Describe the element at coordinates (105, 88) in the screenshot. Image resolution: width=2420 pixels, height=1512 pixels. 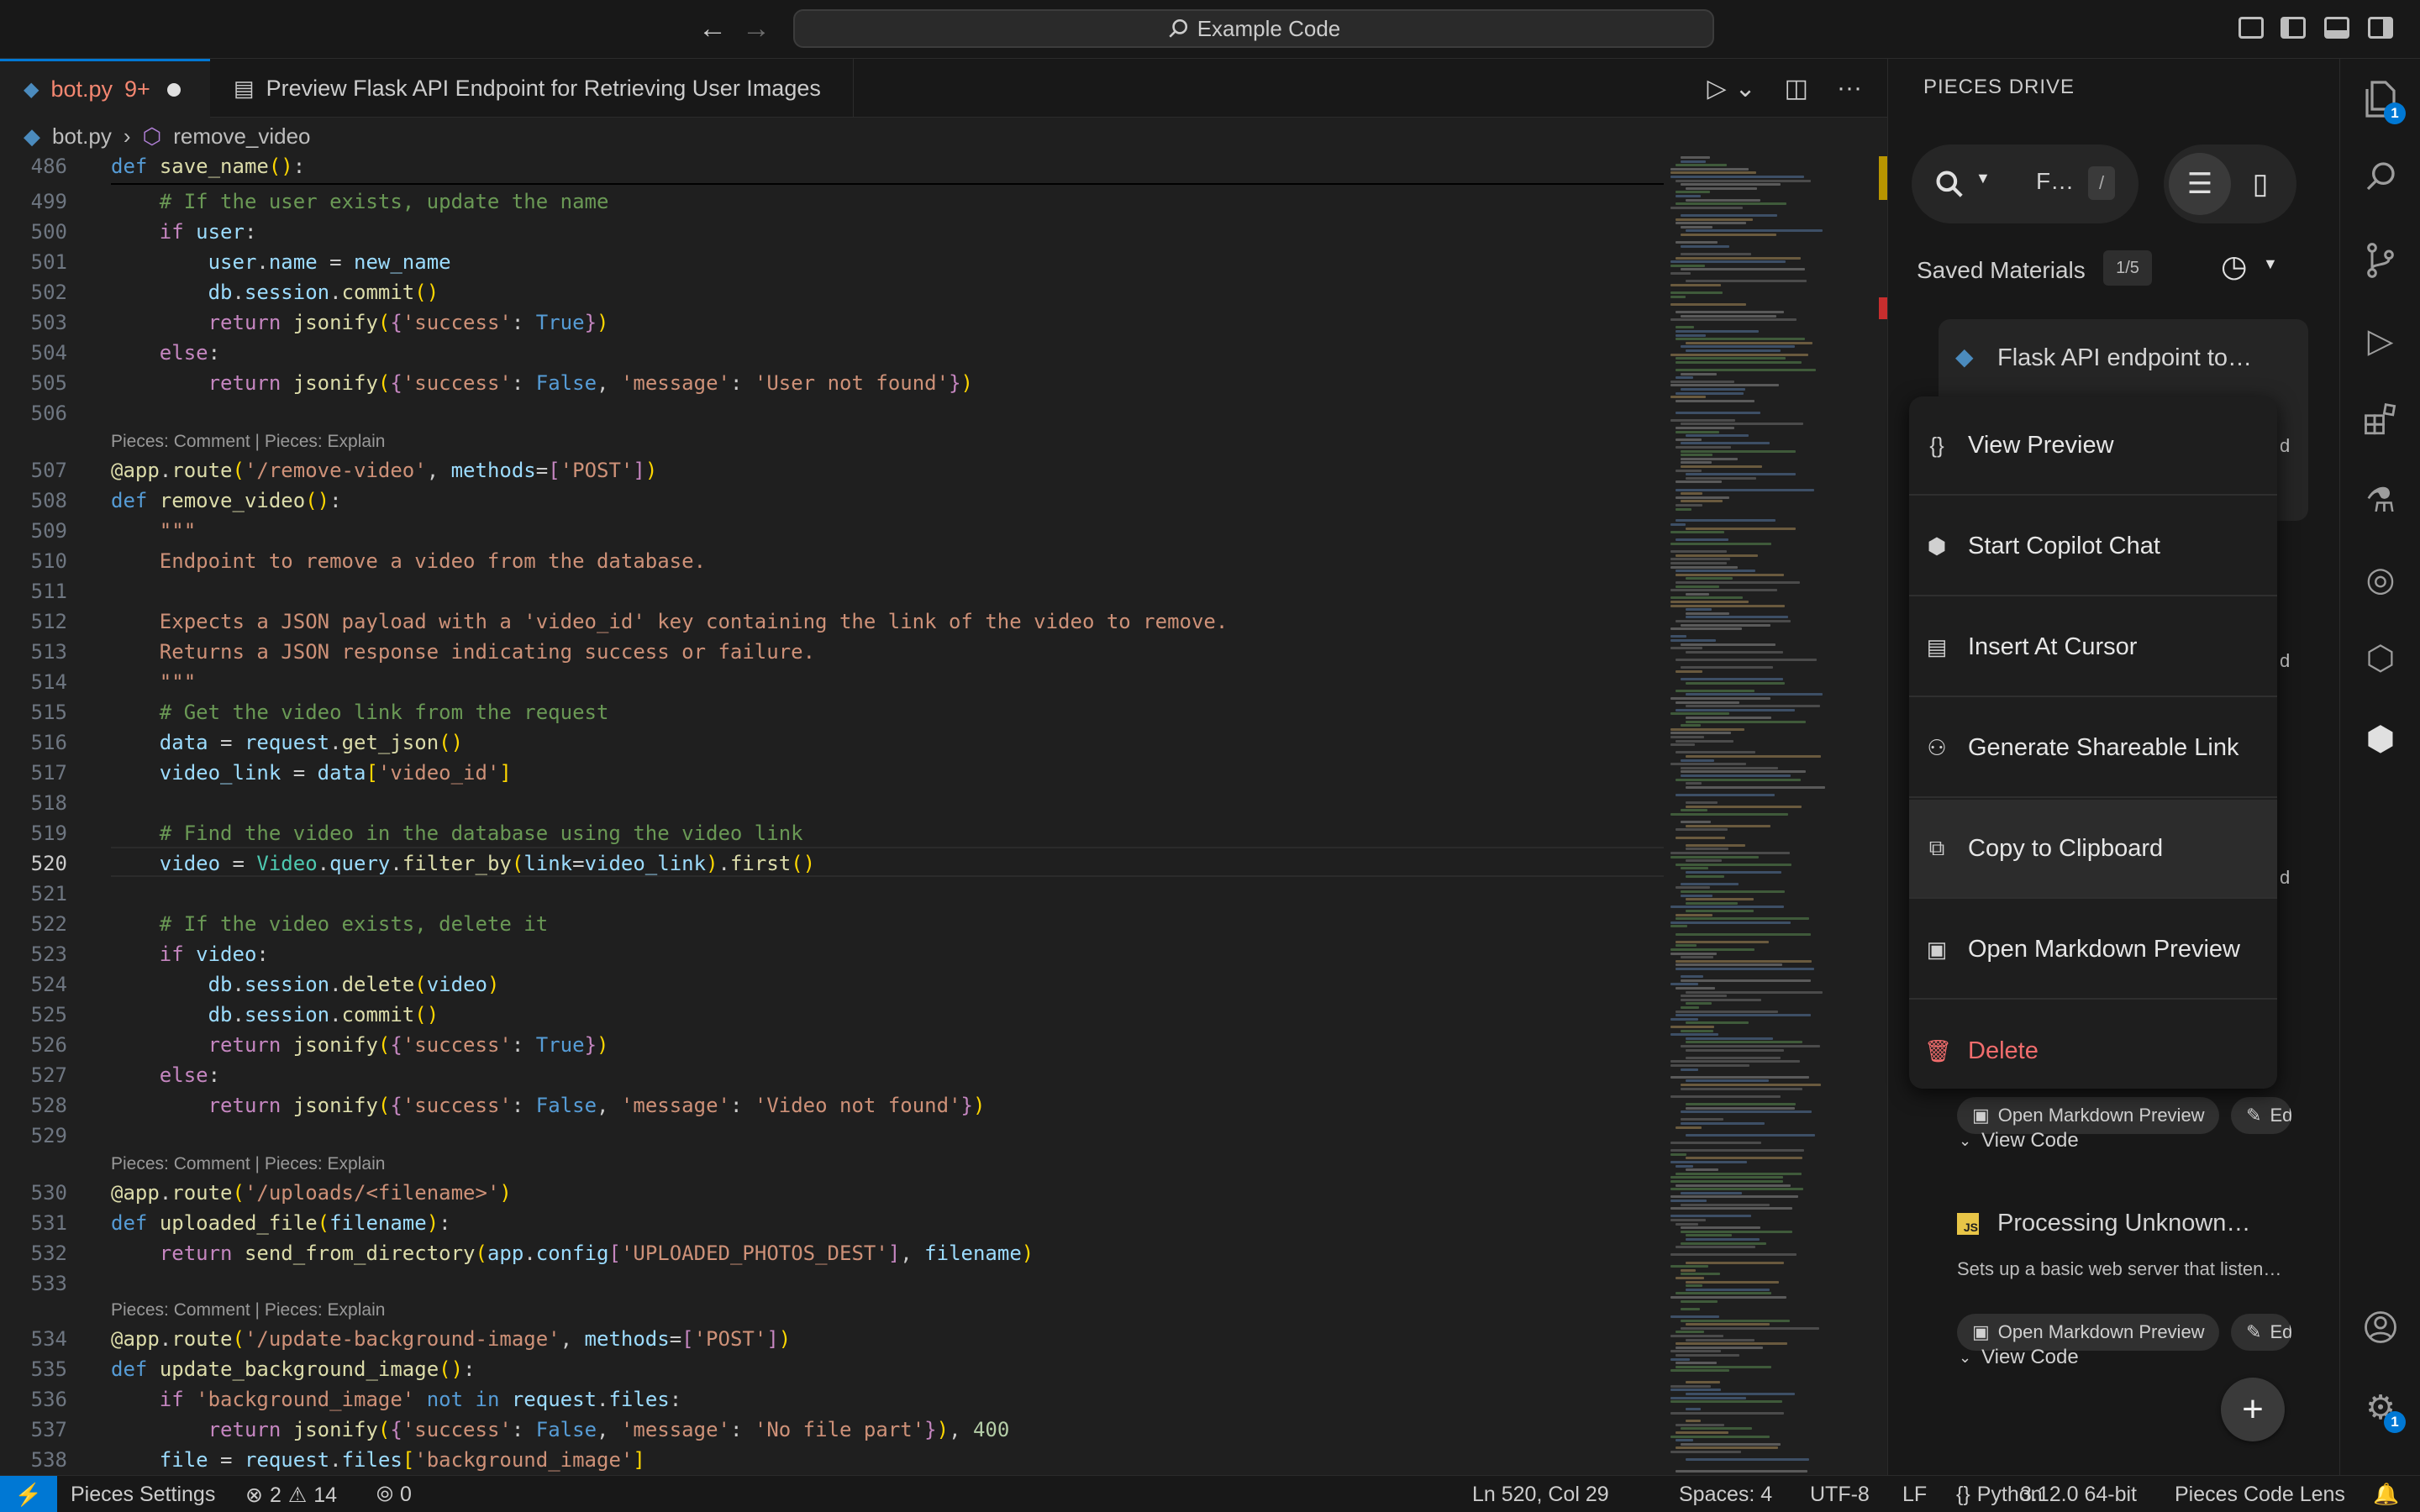
I see `tab-bot-py: ◆ bot.py 9+` at that location.